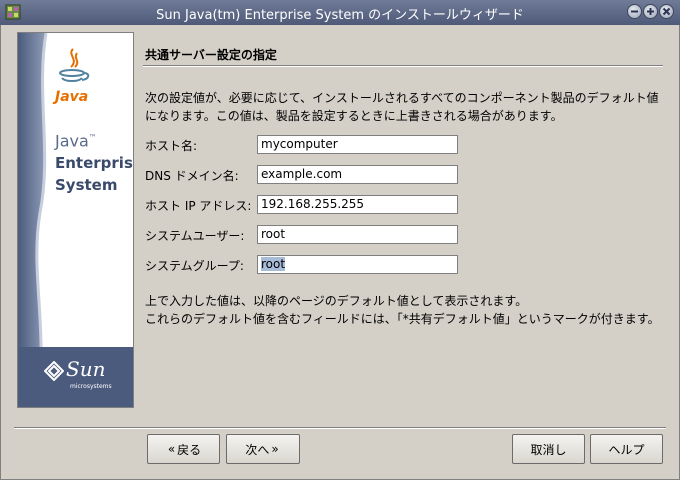  Describe the element at coordinates (357, 174) in the screenshot. I see `dns-domain-input: example.com` at that location.